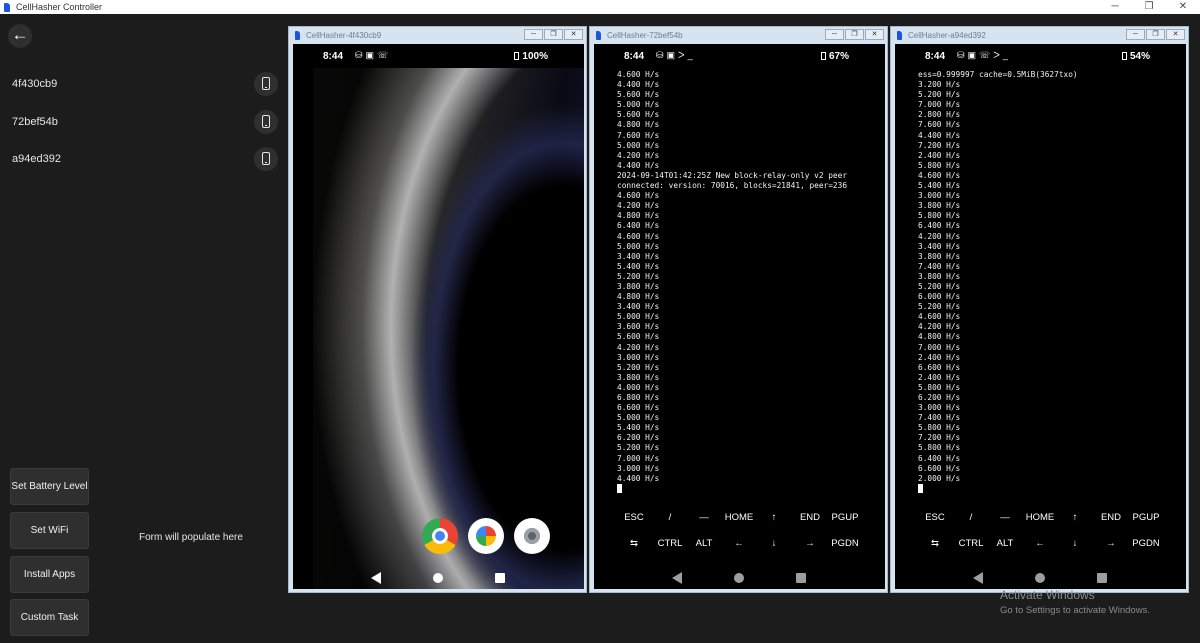 The height and width of the screenshot is (643, 1200). I want to click on chrome-icon, so click(440, 536).